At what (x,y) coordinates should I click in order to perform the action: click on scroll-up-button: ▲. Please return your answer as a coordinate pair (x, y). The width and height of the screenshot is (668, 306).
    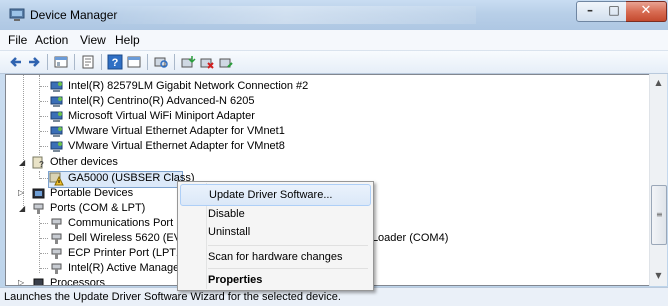
    Looking at the image, I should click on (658, 82).